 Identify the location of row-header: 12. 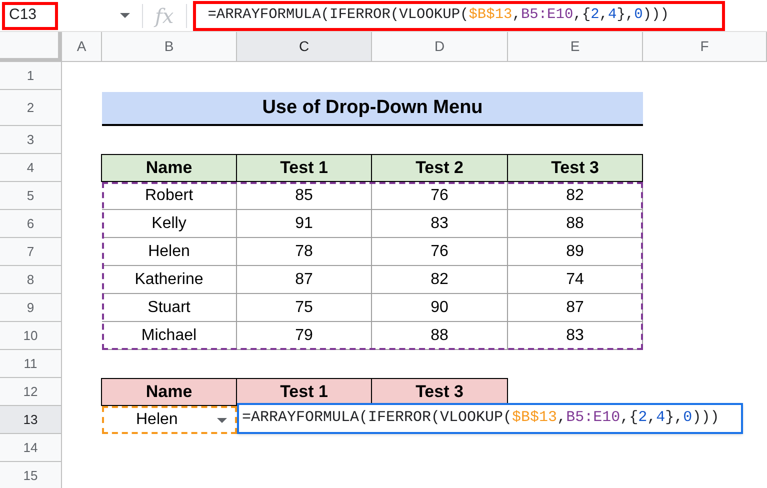
(31, 392).